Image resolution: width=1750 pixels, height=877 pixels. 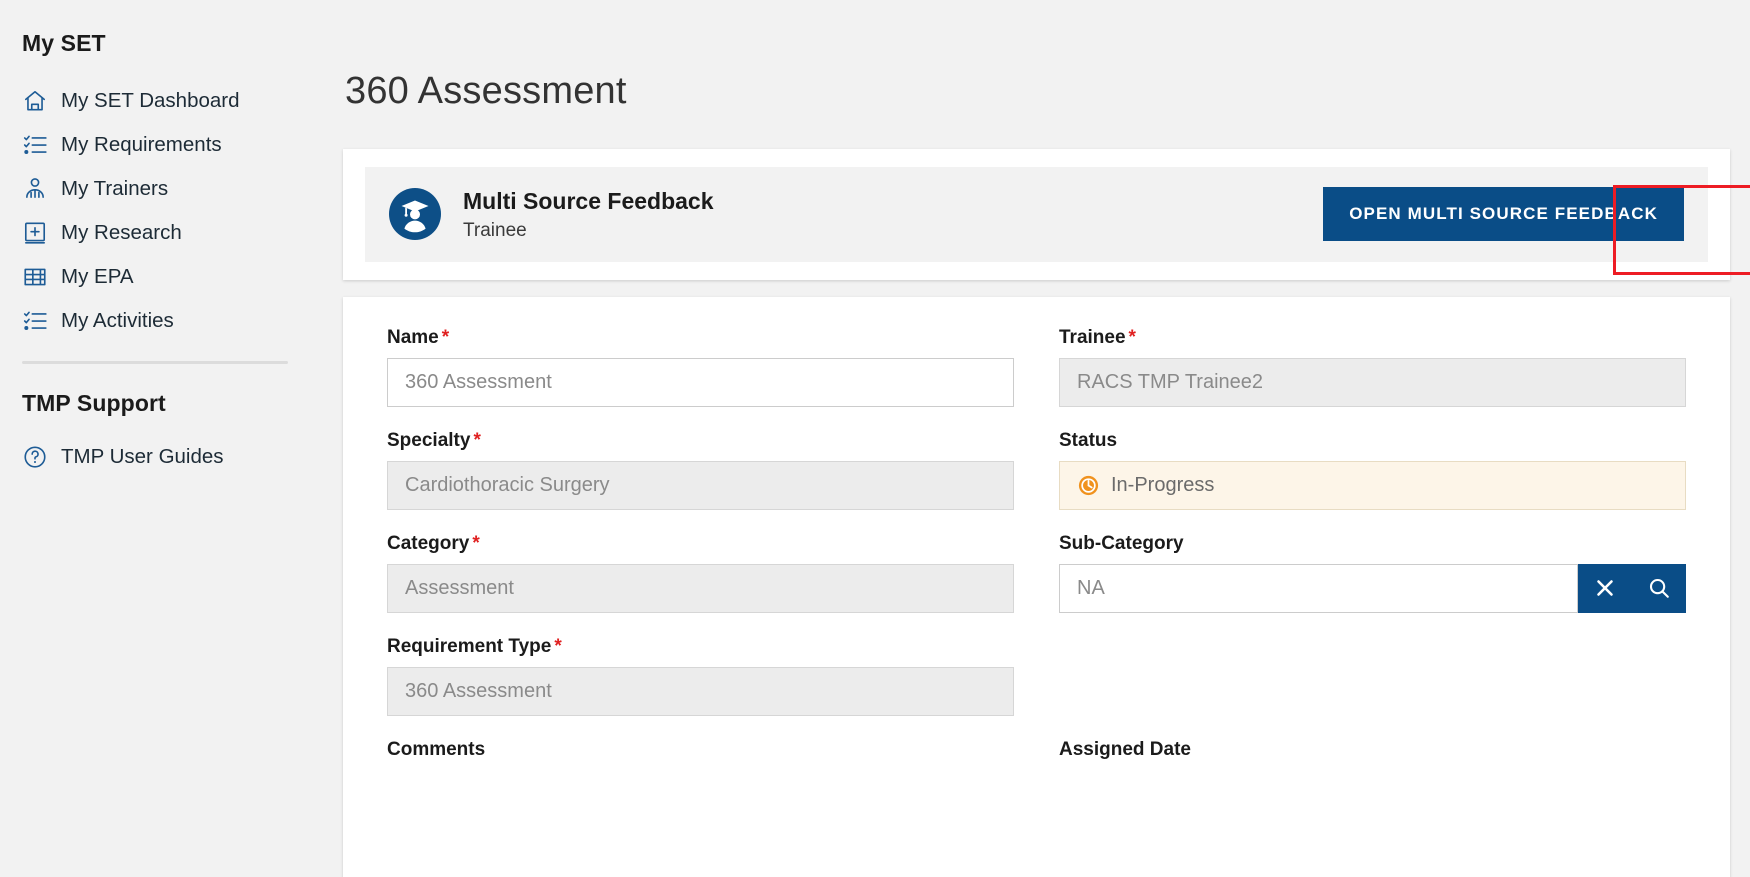 What do you see at coordinates (1092, 337) in the screenshot?
I see `field-trainee-label-text: Trainee` at bounding box center [1092, 337].